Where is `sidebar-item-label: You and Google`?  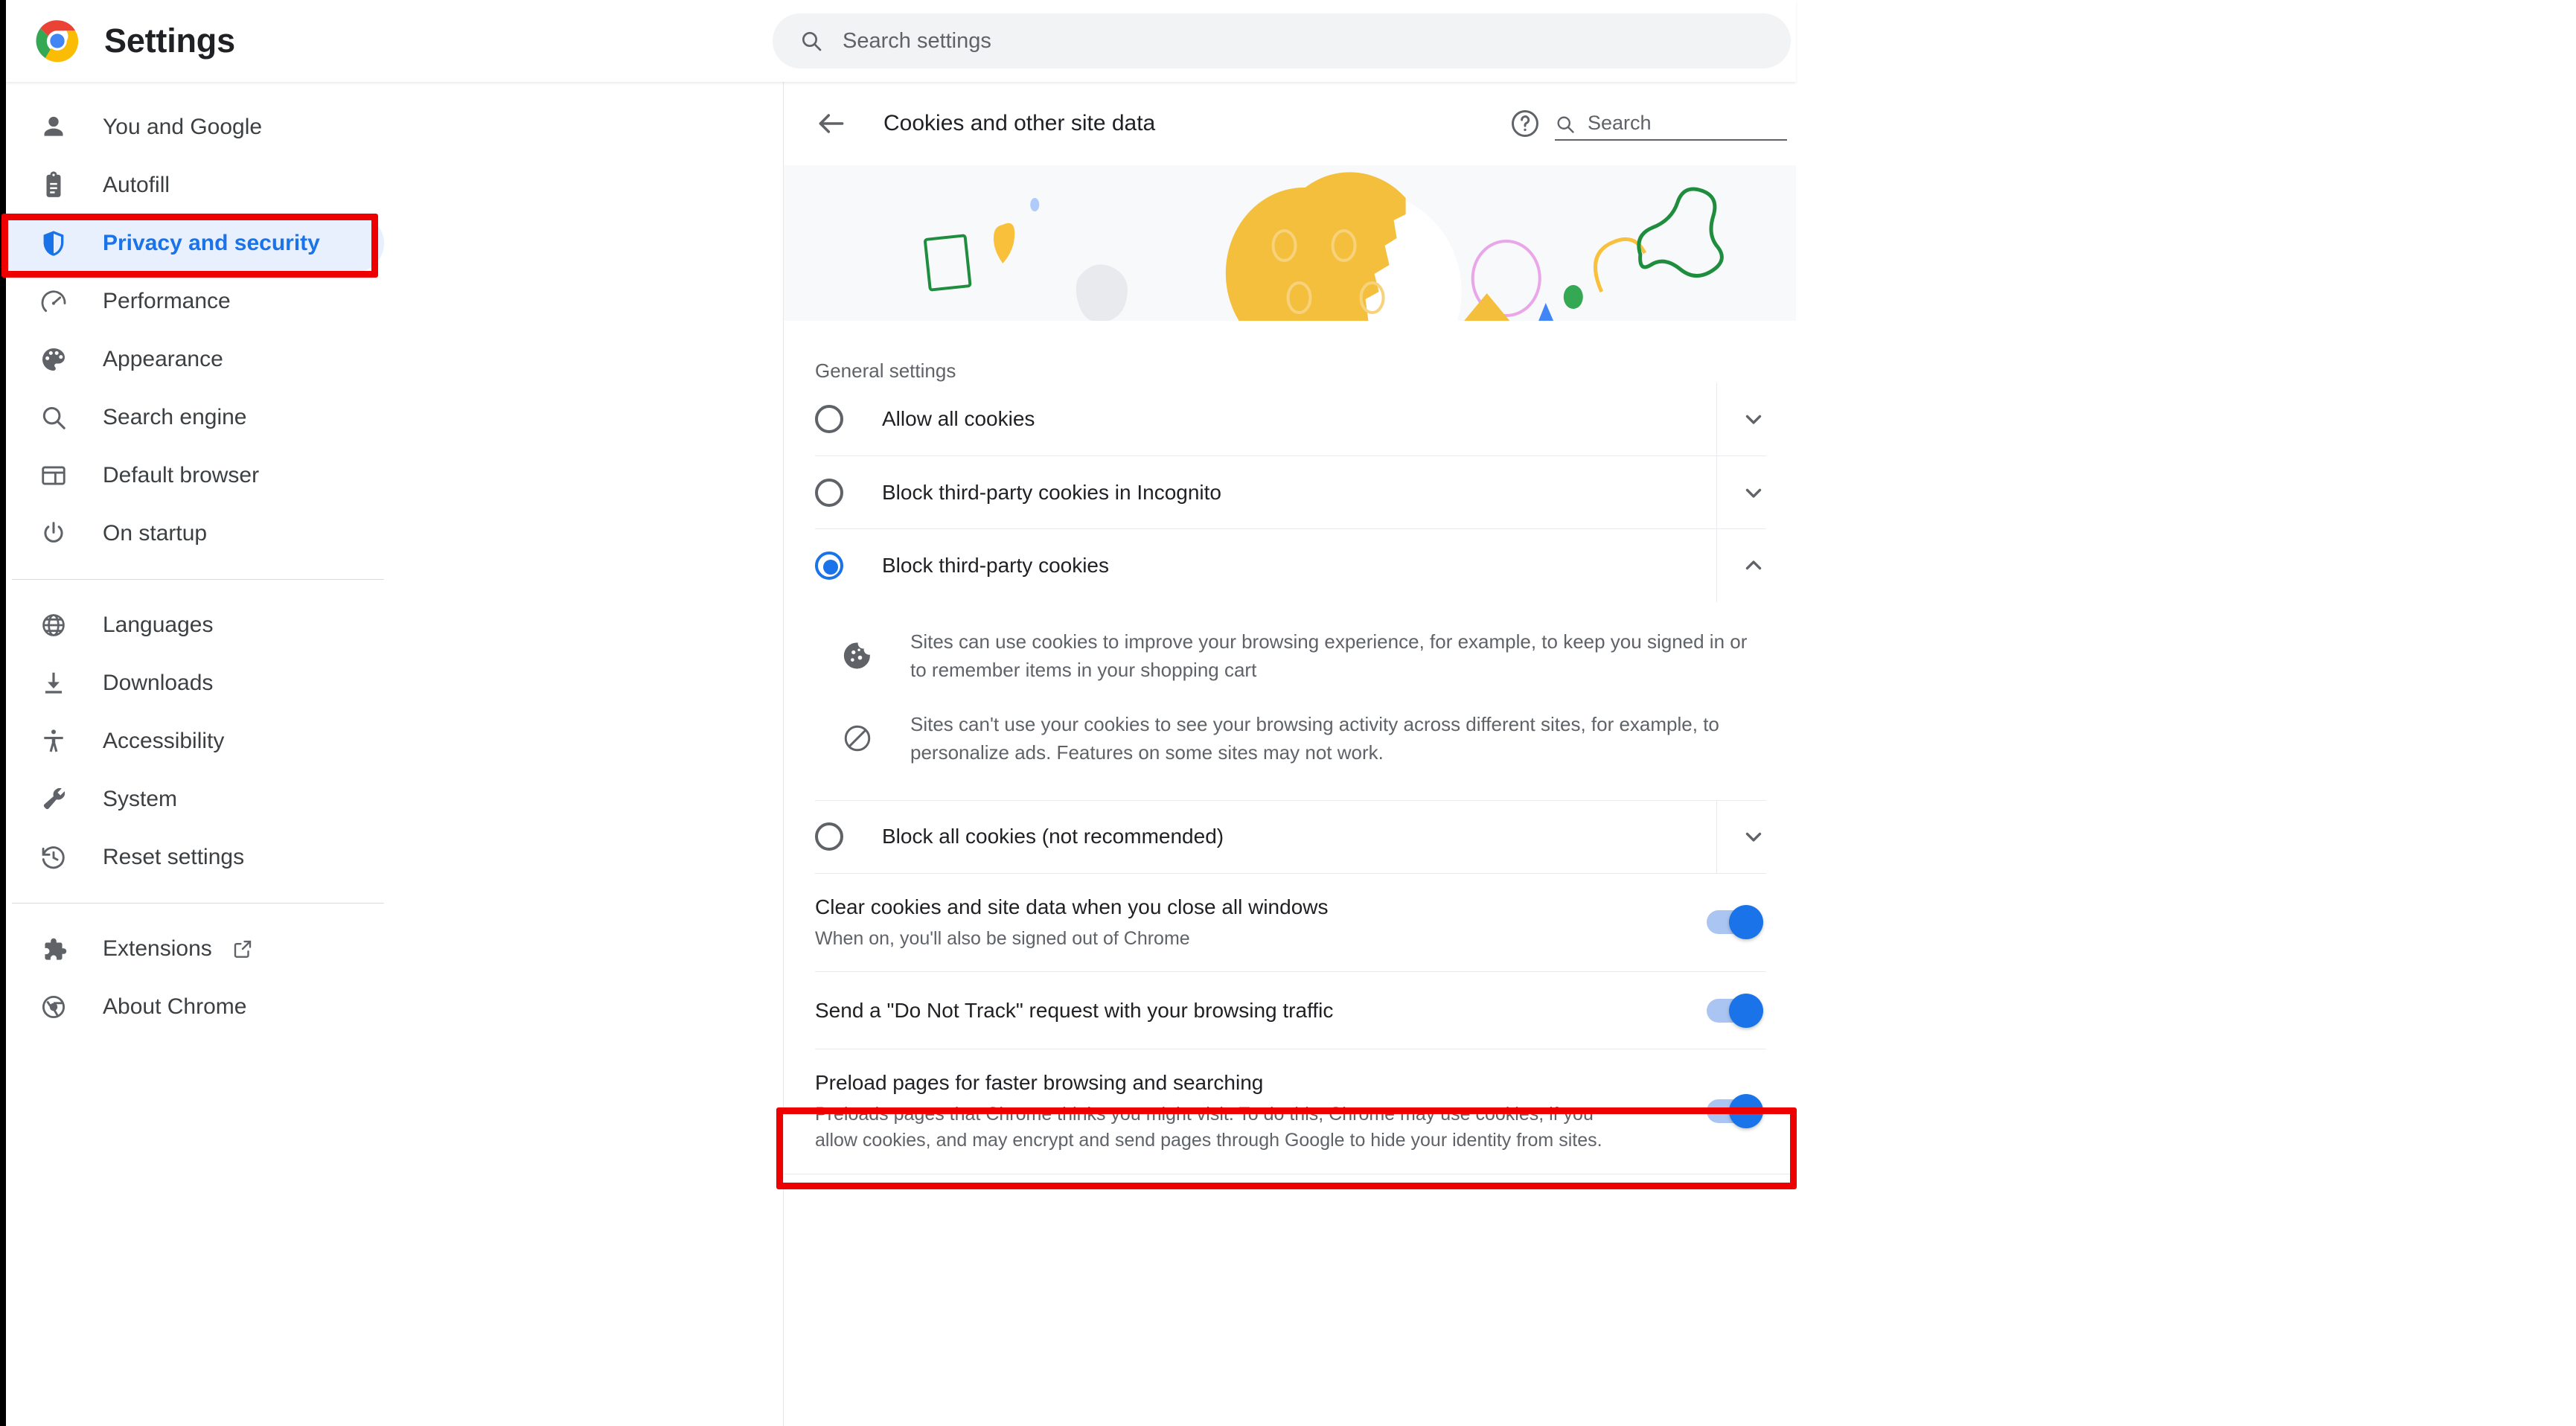 sidebar-item-label: You and Google is located at coordinates (183, 127).